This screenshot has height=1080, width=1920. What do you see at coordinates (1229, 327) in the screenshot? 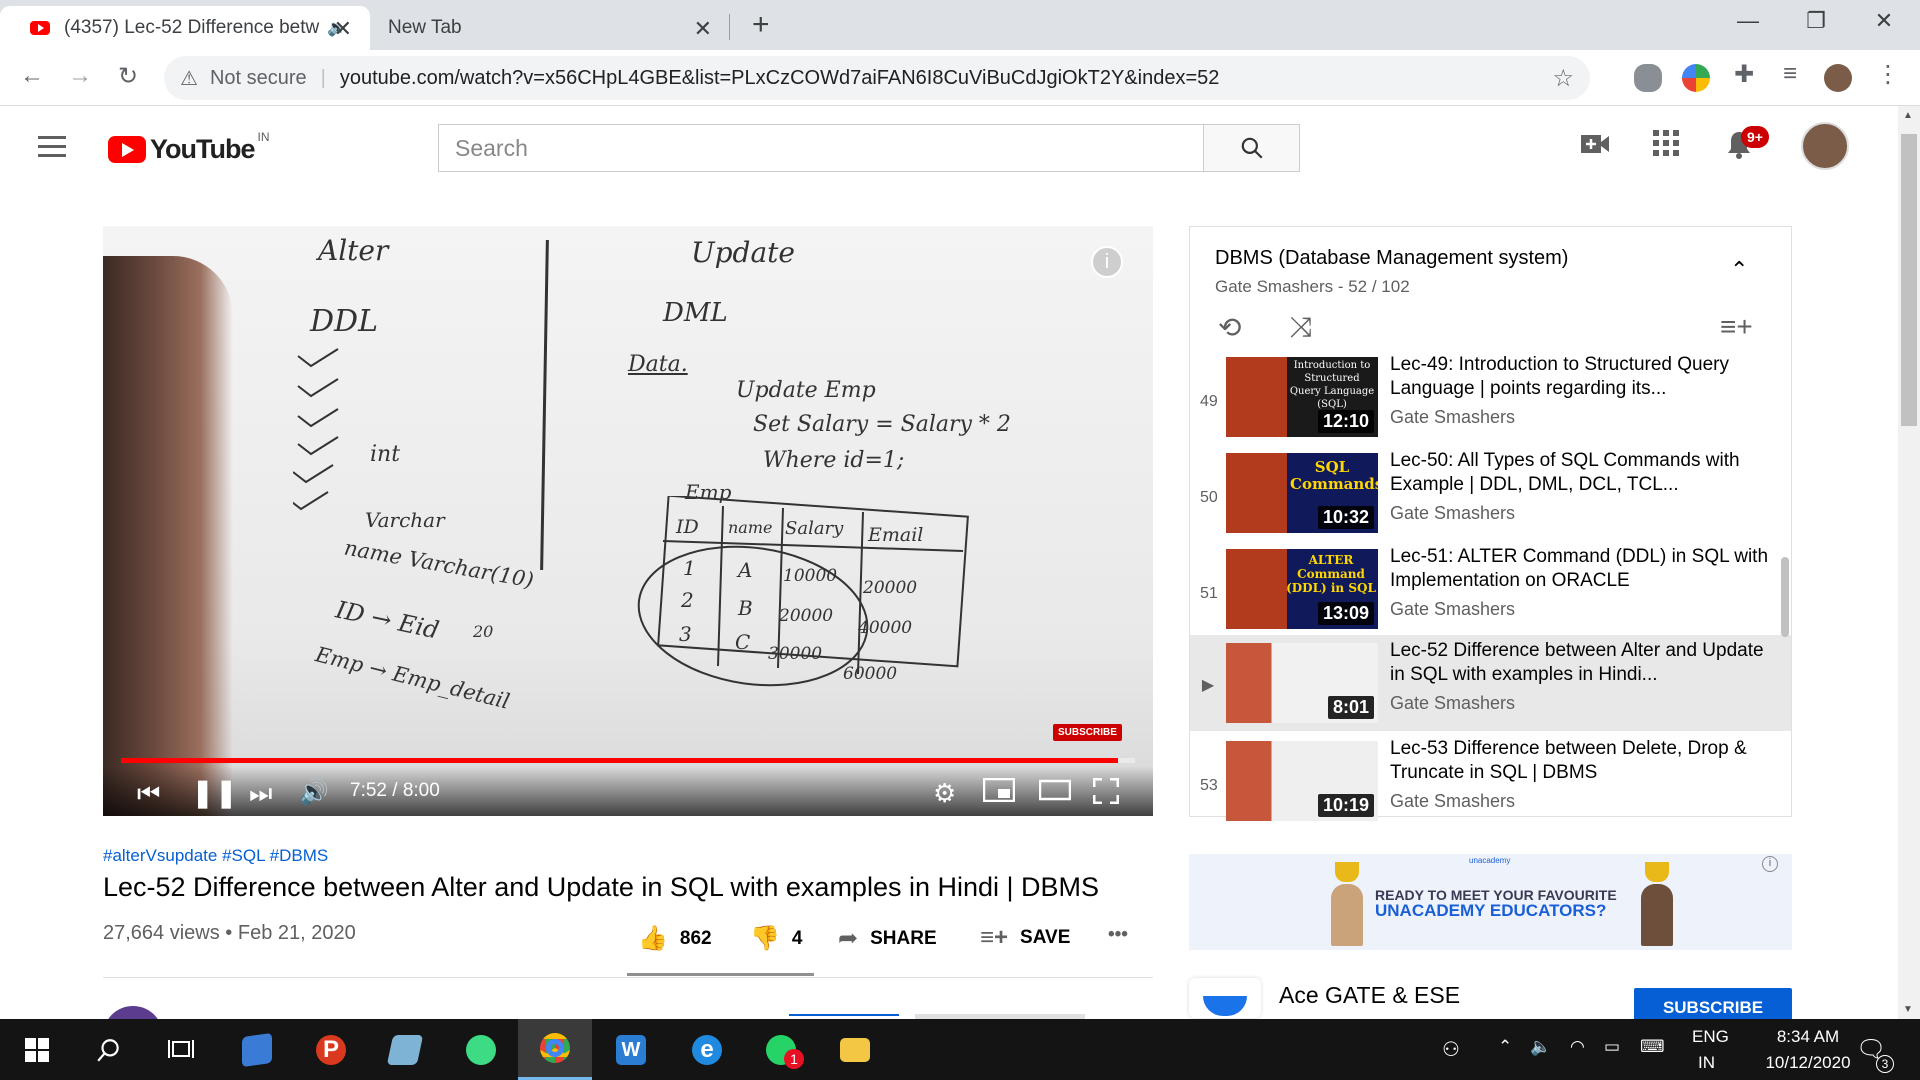
I see `loop-playlist-icon: ⟲` at bounding box center [1229, 327].